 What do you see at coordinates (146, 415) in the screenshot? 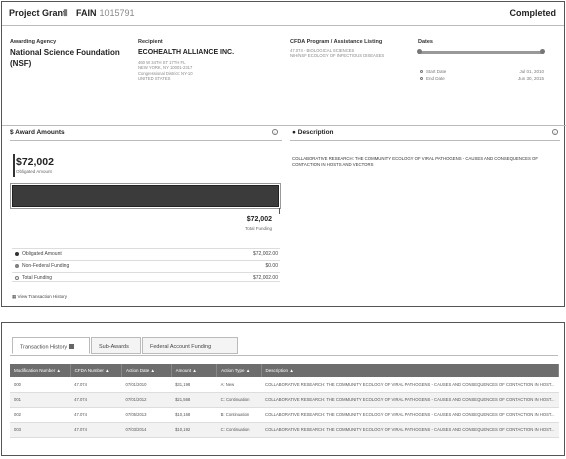
I see `table-cell: 07/05/2013` at bounding box center [146, 415].